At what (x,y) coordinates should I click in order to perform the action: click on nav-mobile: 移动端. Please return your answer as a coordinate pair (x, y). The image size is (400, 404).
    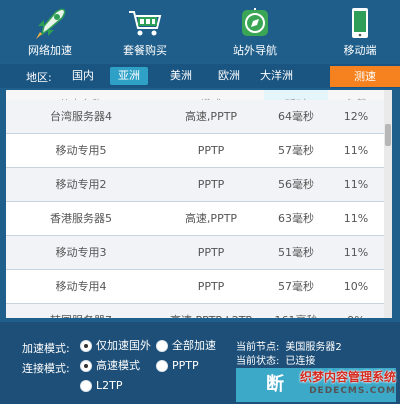
    Looking at the image, I should click on (355, 31).